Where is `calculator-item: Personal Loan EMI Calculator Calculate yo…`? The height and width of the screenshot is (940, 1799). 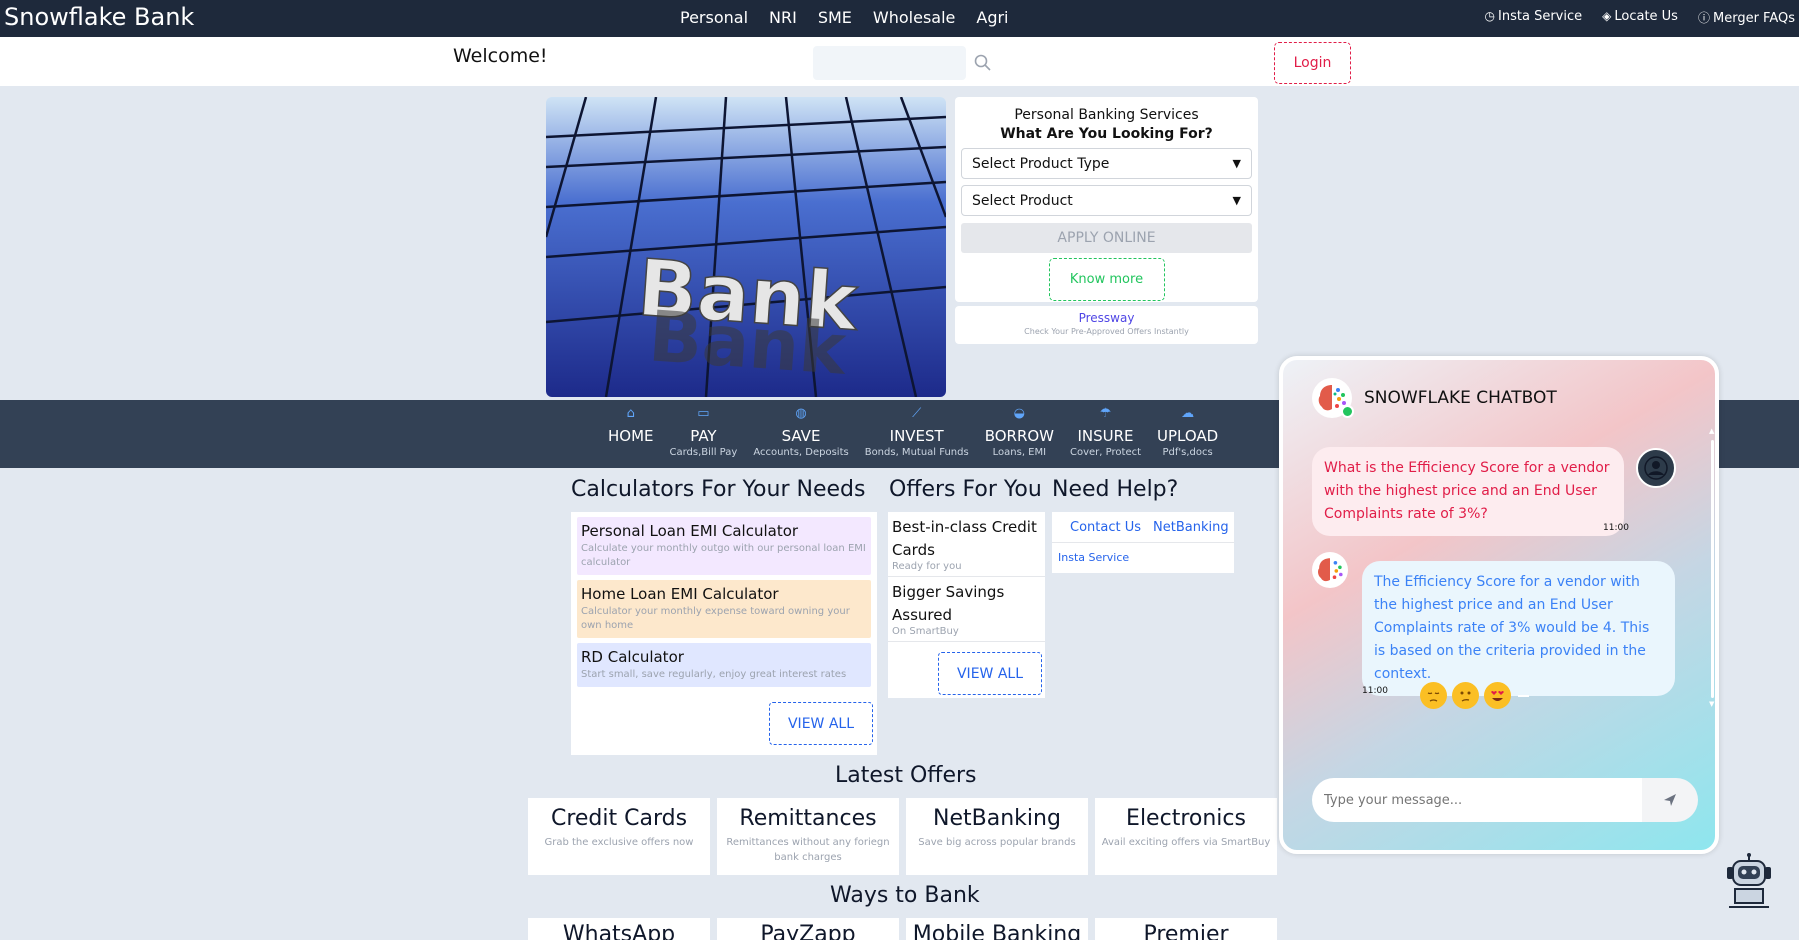
calculator-item: Personal Loan EMI Calculator Calculate yo… is located at coordinates (724, 546).